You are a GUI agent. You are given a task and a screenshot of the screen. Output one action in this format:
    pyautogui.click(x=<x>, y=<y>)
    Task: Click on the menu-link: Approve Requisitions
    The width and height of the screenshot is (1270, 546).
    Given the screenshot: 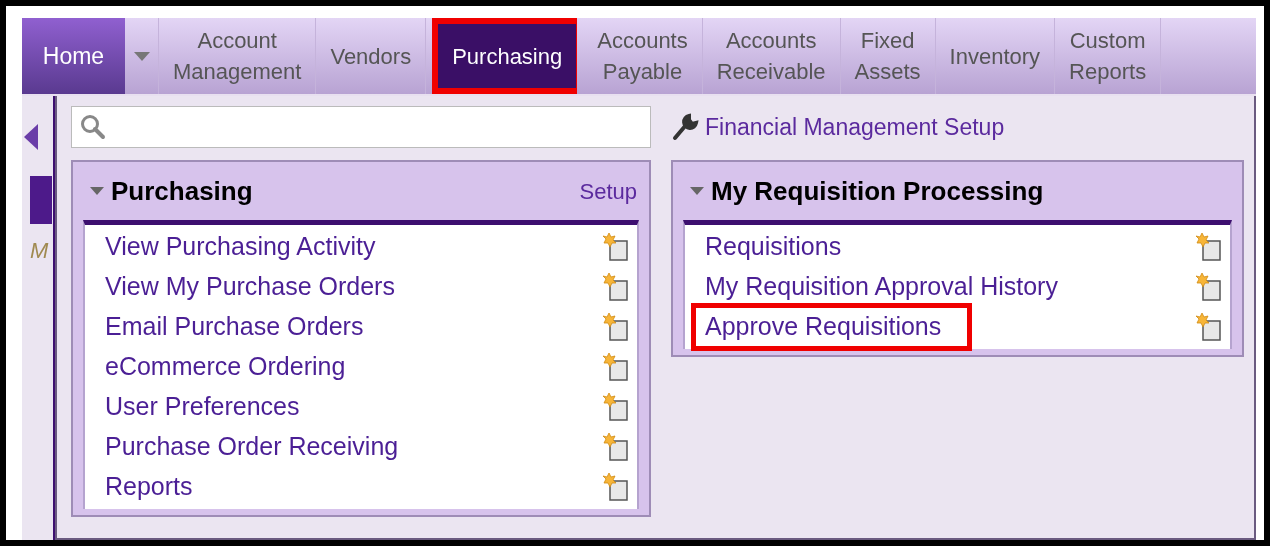 What is the action you would take?
    pyautogui.click(x=832, y=327)
    